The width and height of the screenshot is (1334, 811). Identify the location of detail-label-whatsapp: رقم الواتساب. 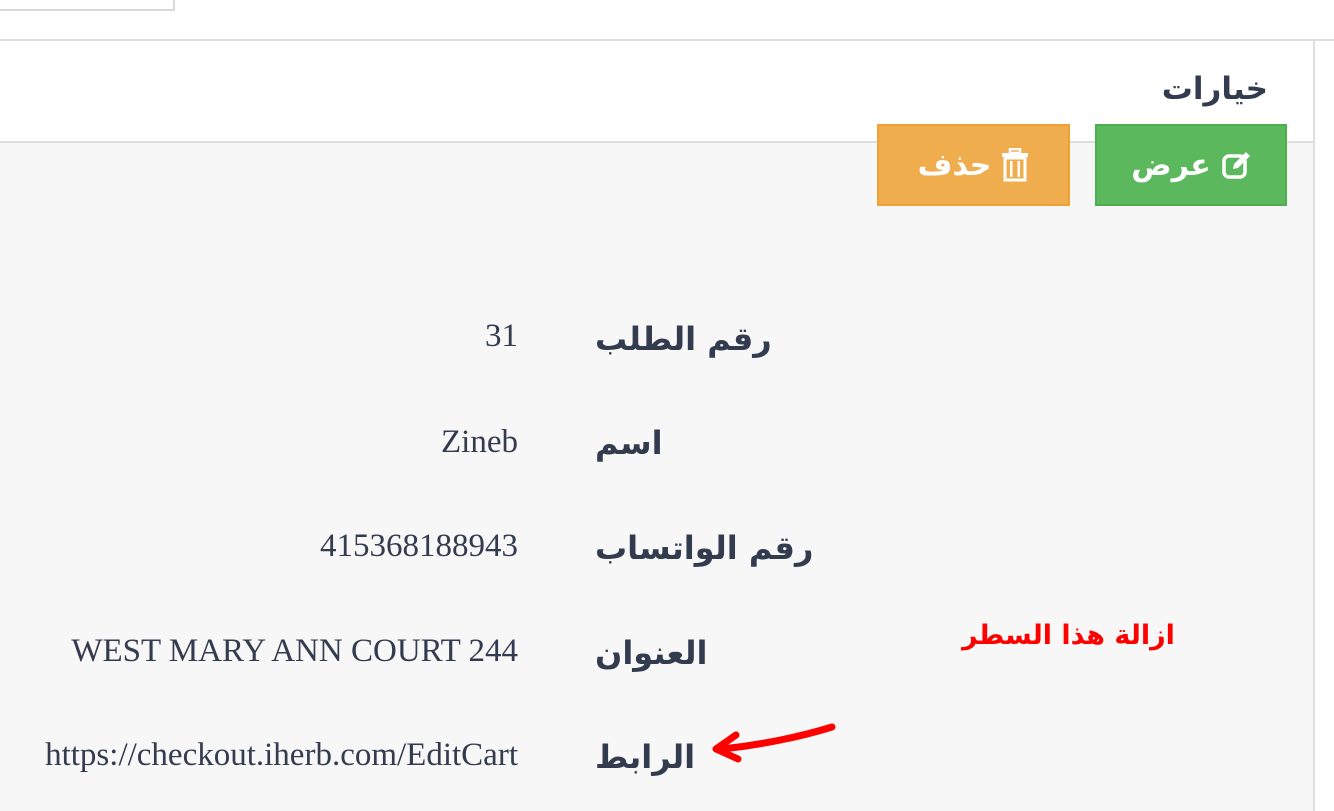
(704, 548).